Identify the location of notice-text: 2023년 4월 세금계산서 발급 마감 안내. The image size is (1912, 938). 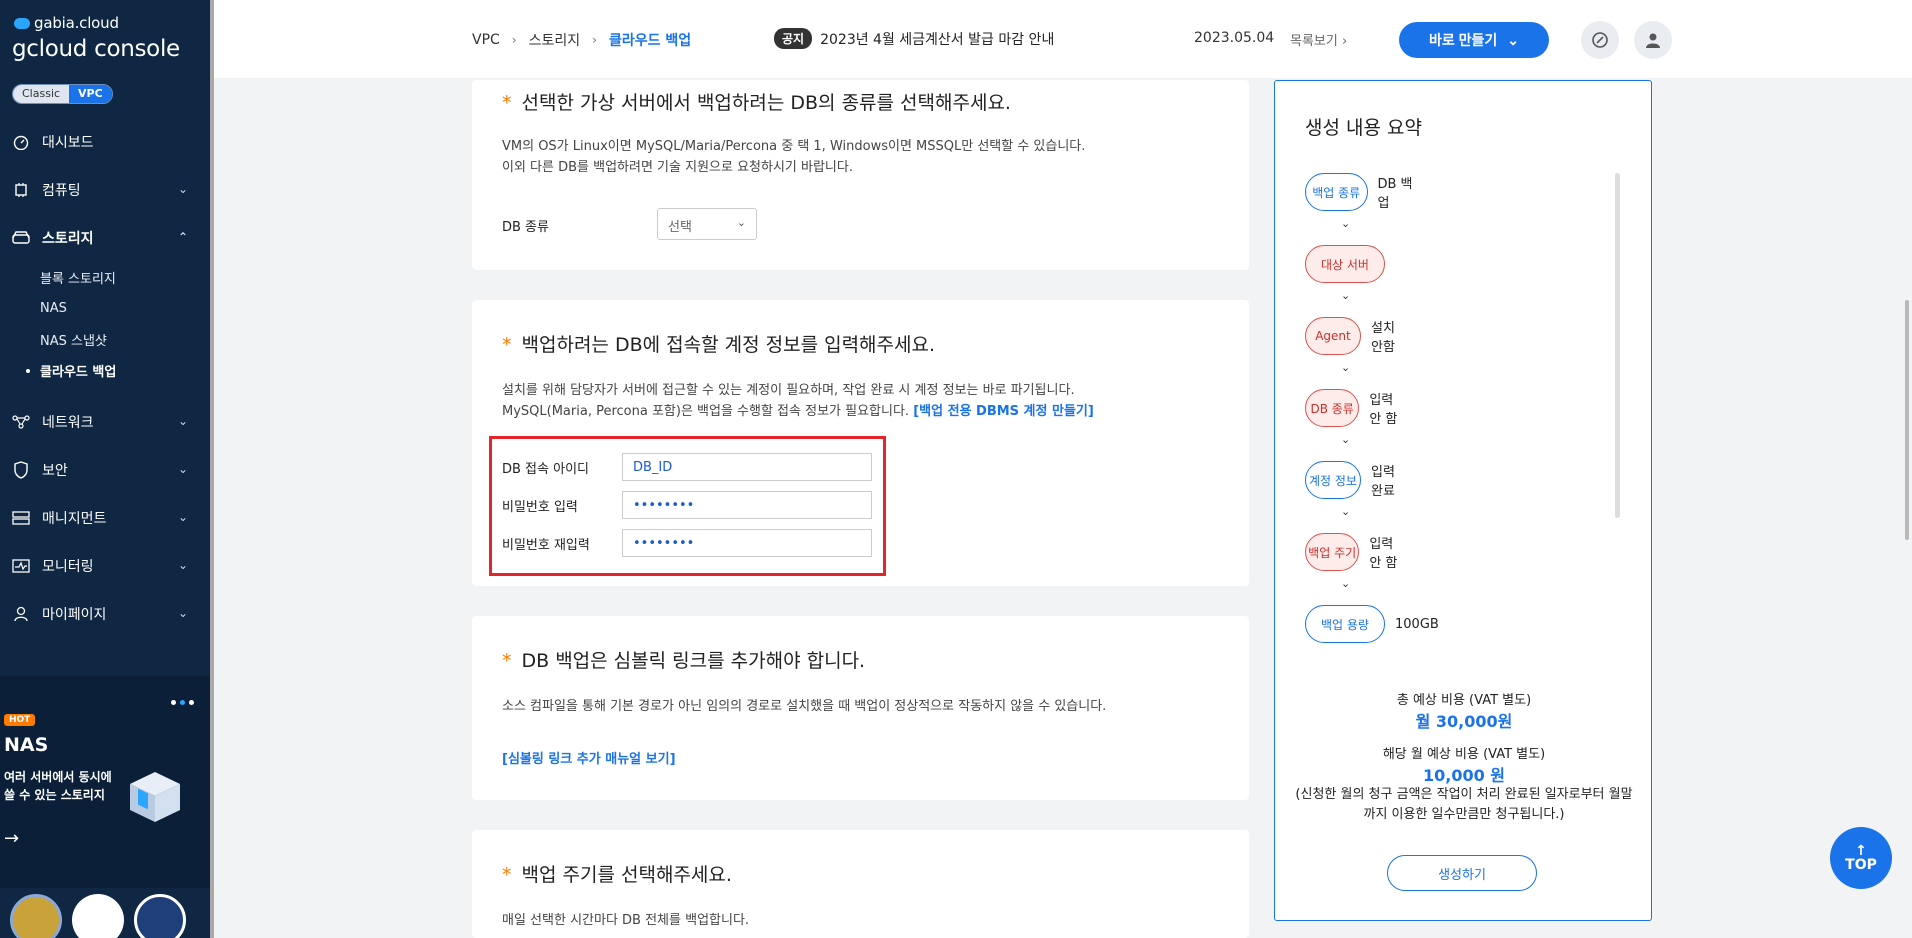
(937, 39).